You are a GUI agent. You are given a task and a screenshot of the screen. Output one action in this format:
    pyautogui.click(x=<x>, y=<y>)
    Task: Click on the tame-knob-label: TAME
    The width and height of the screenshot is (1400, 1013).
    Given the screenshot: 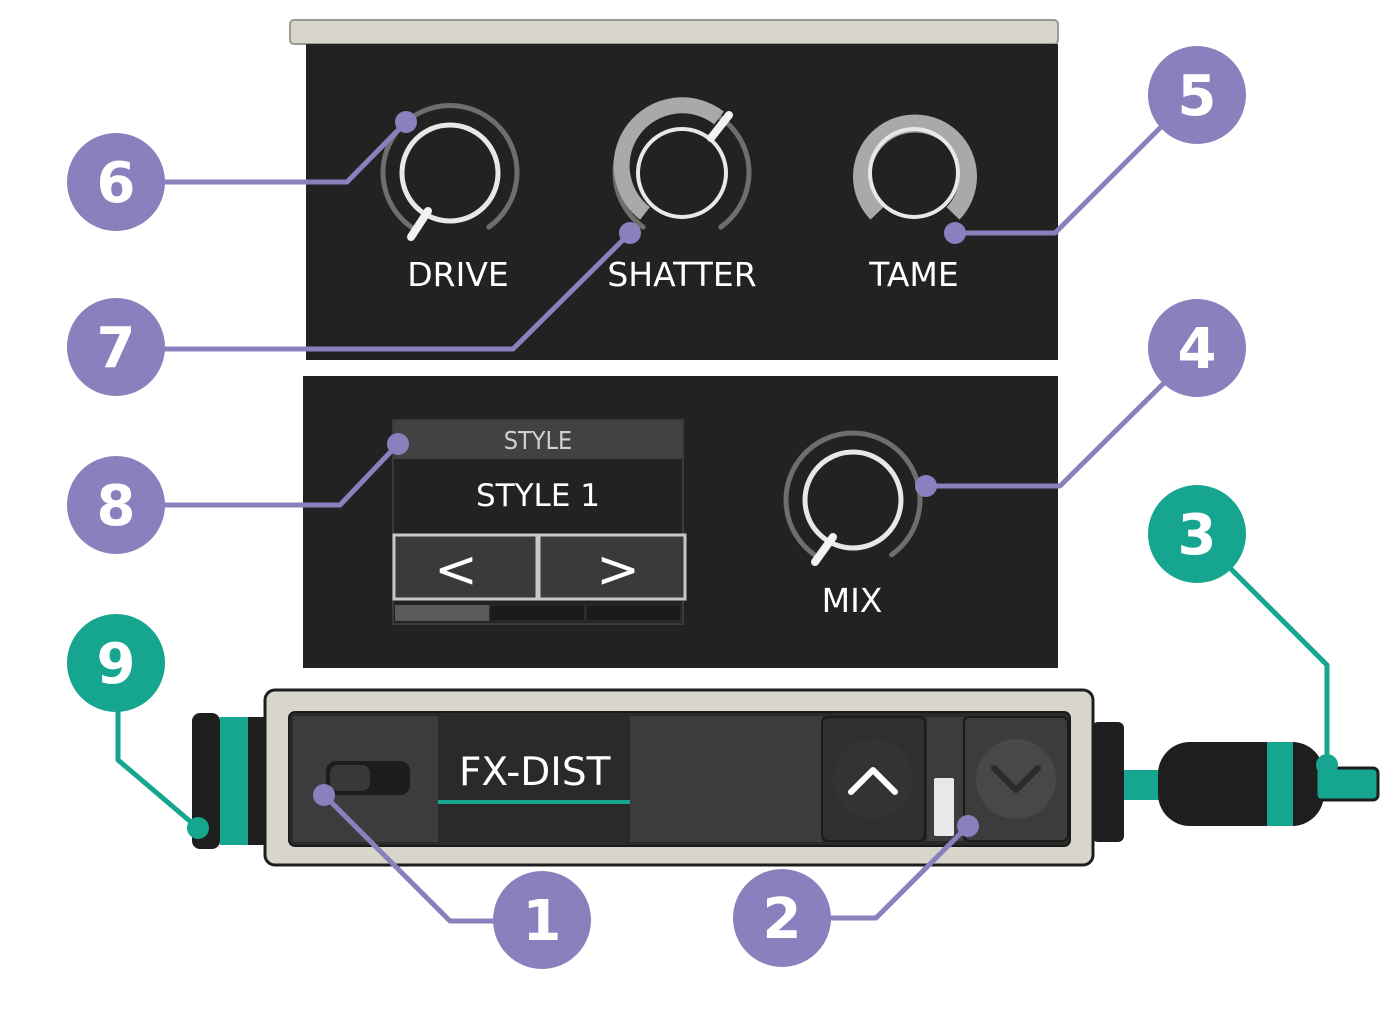 What is the action you would take?
    pyautogui.click(x=913, y=274)
    